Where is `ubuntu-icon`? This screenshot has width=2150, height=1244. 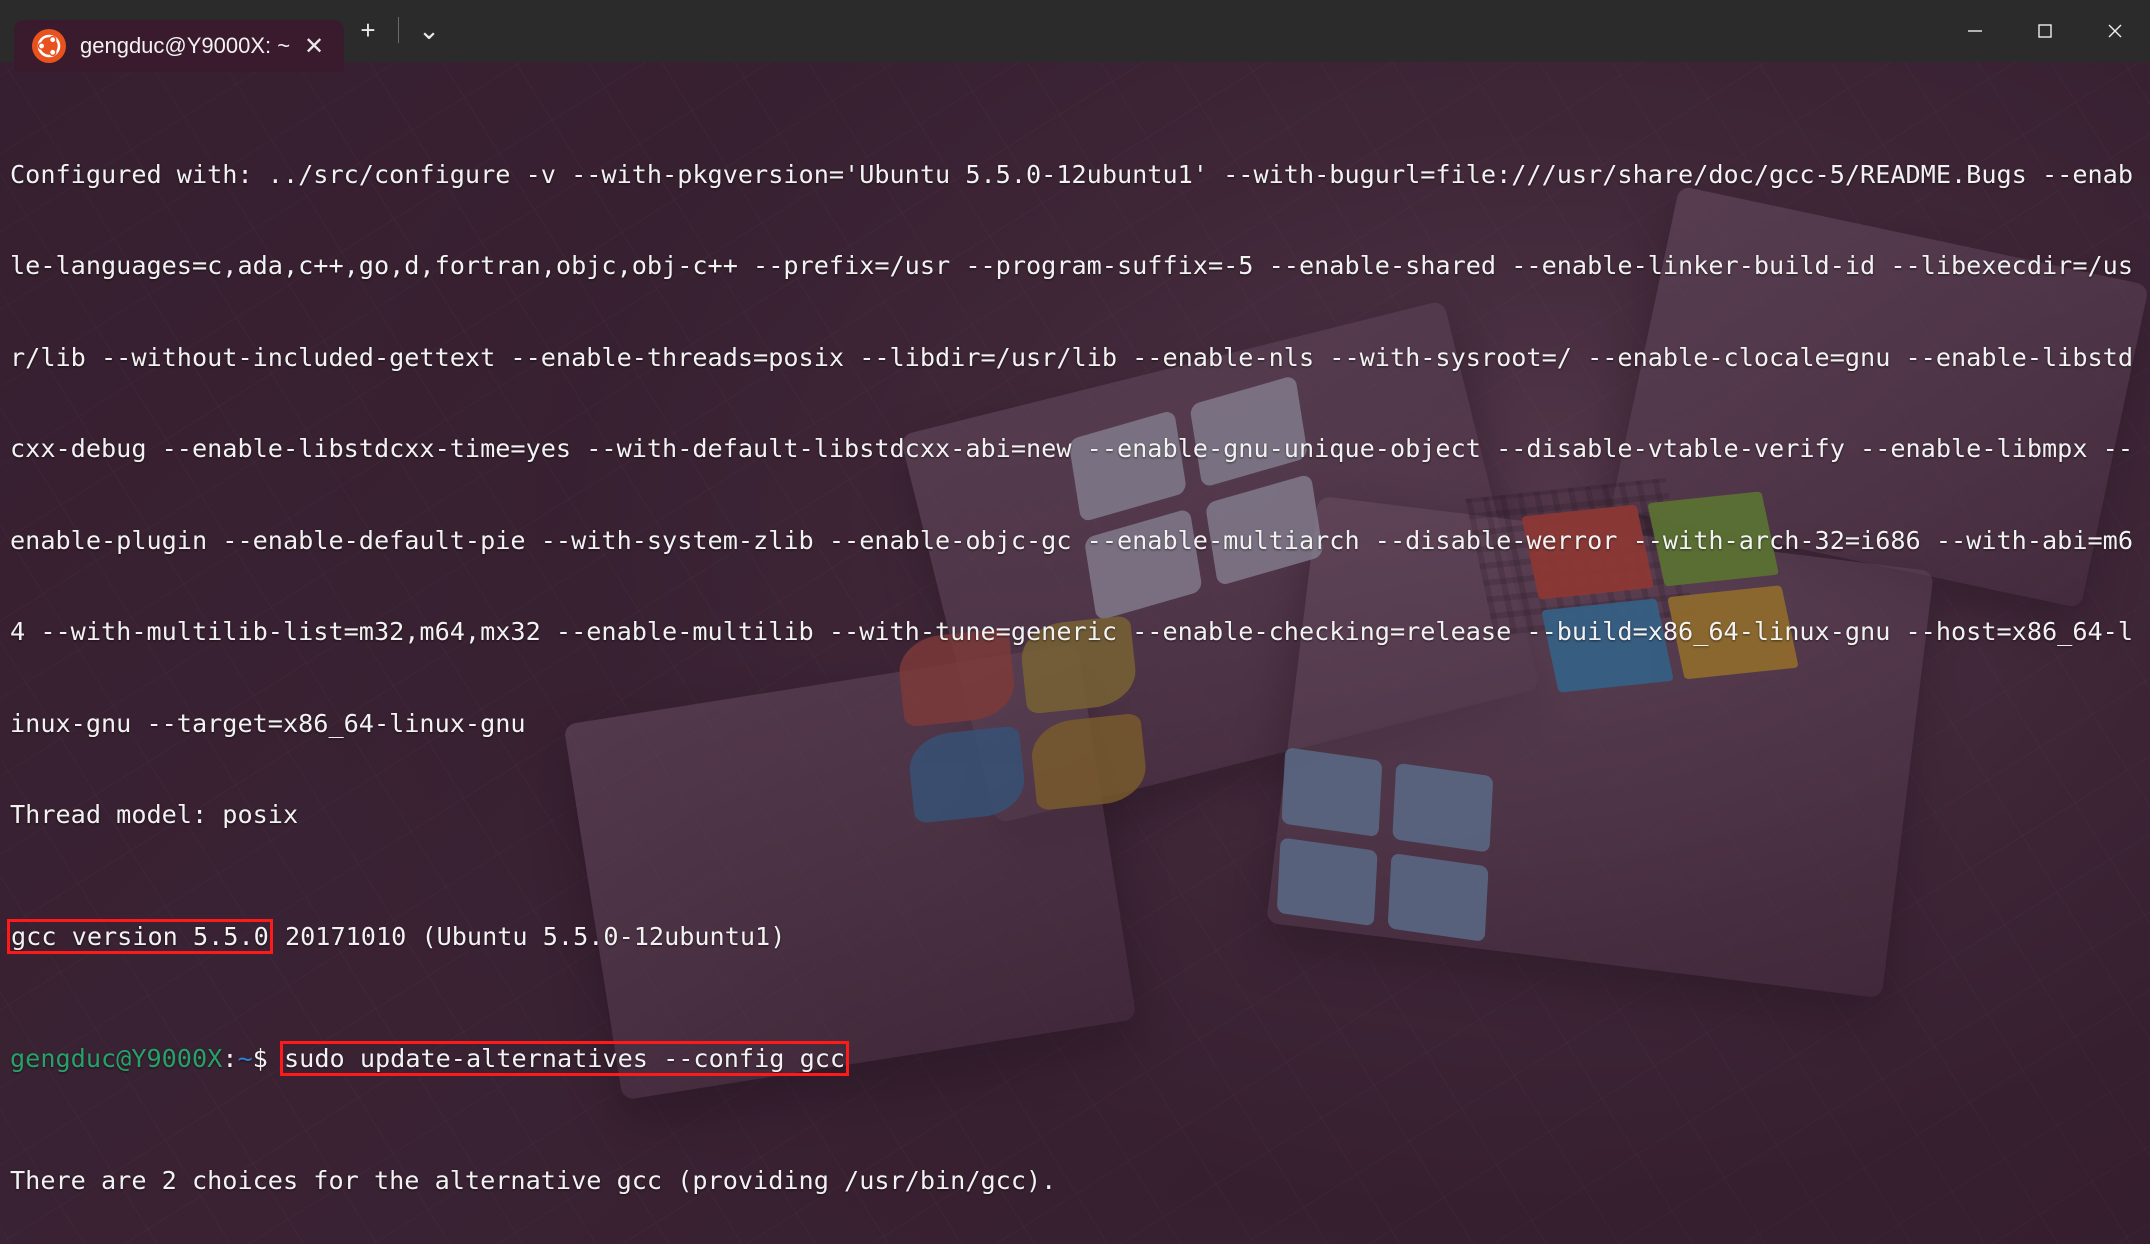 ubuntu-icon is located at coordinates (49, 46).